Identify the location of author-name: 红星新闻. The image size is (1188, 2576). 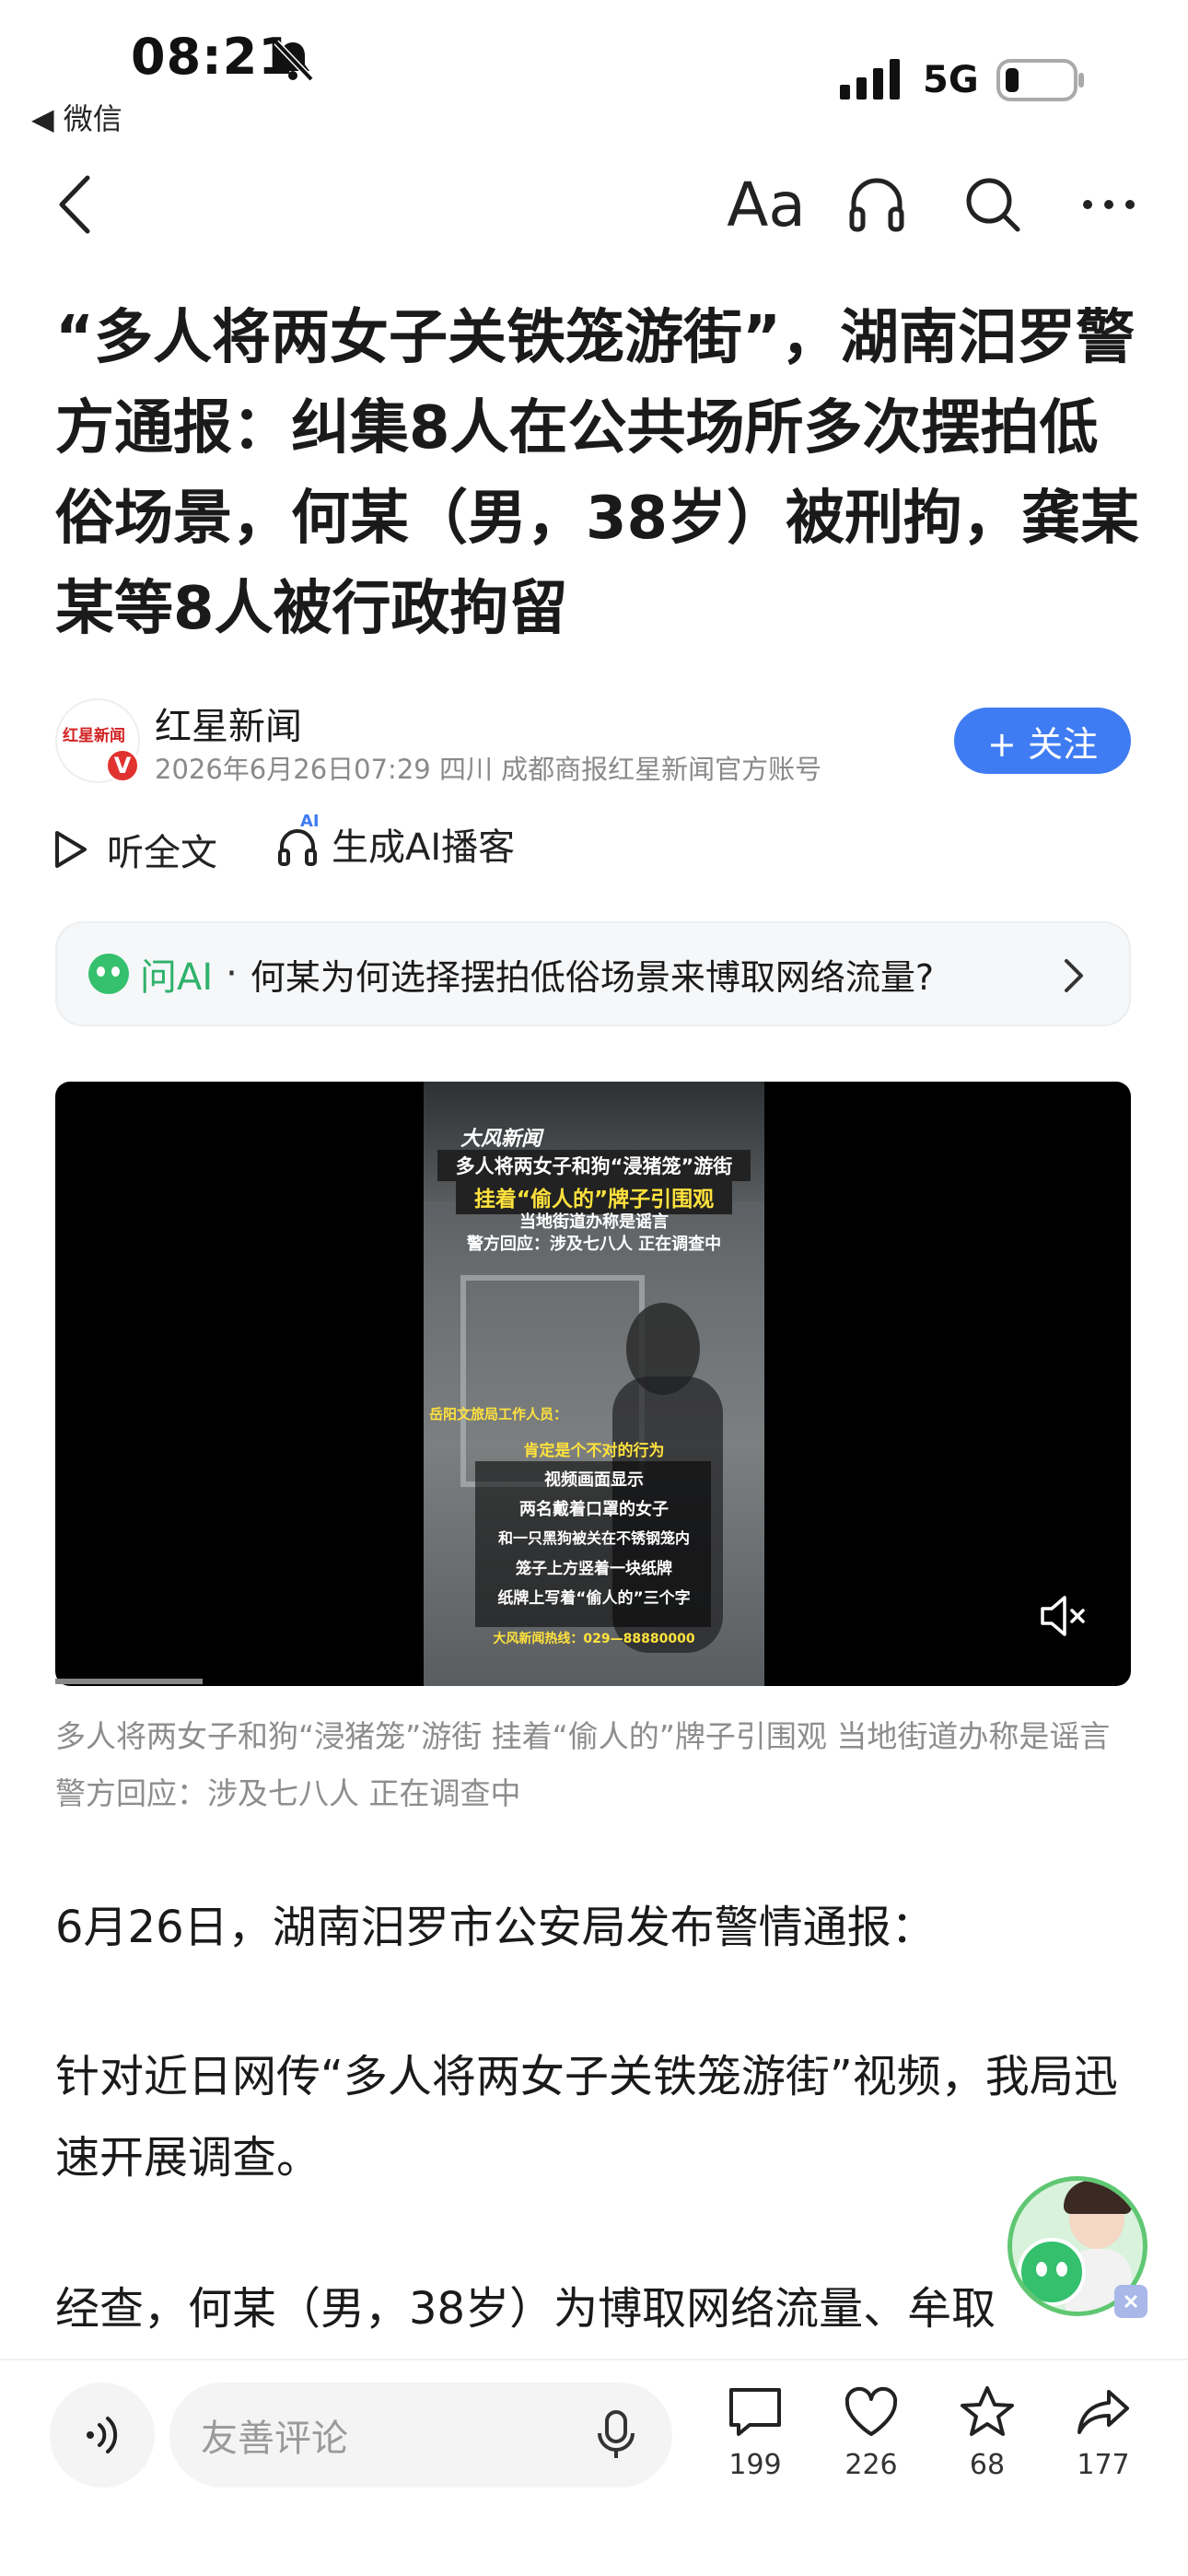
(228, 723).